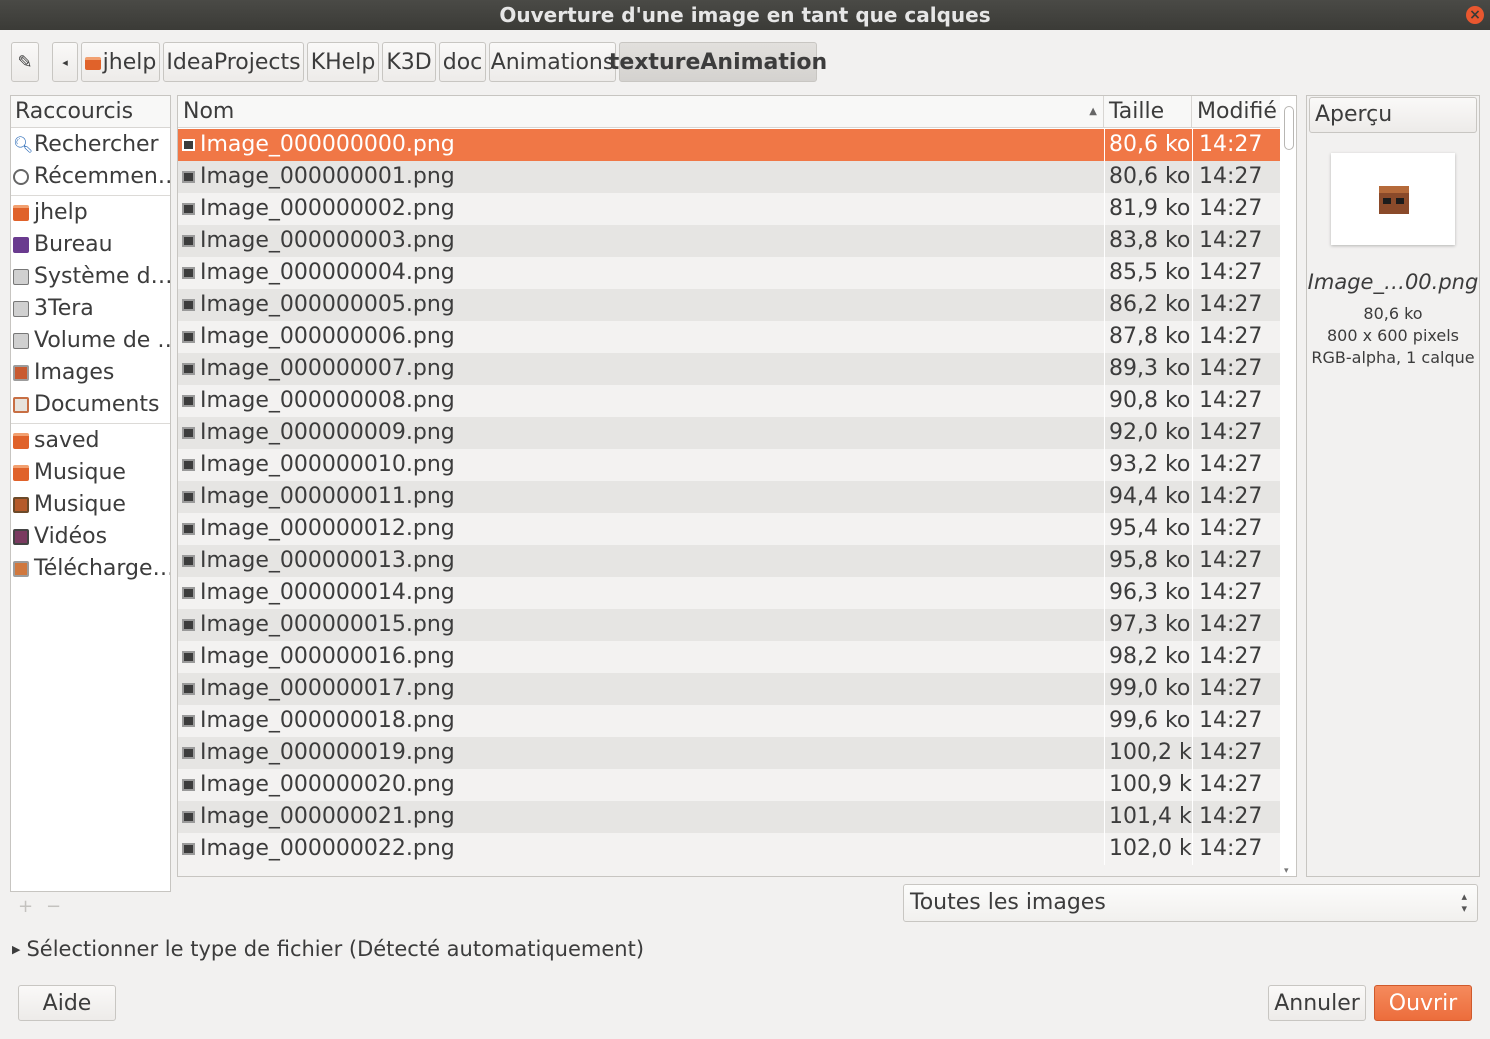 The image size is (1490, 1039). I want to click on scrollbar-thumb, so click(1289, 128).